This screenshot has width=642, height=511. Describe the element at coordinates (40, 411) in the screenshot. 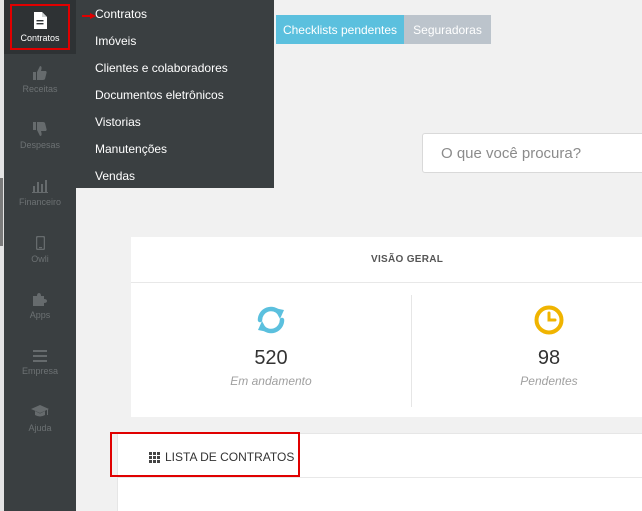

I see `graduation-cap-icon` at that location.